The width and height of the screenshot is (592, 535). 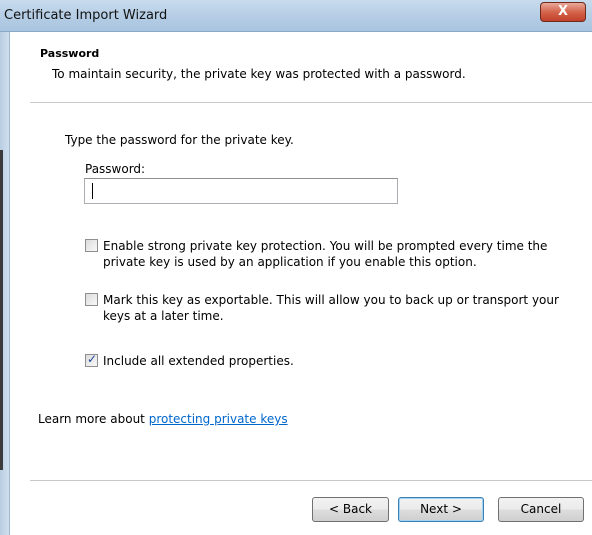 What do you see at coordinates (91, 359) in the screenshot?
I see `extended-properties-checkbox` at bounding box center [91, 359].